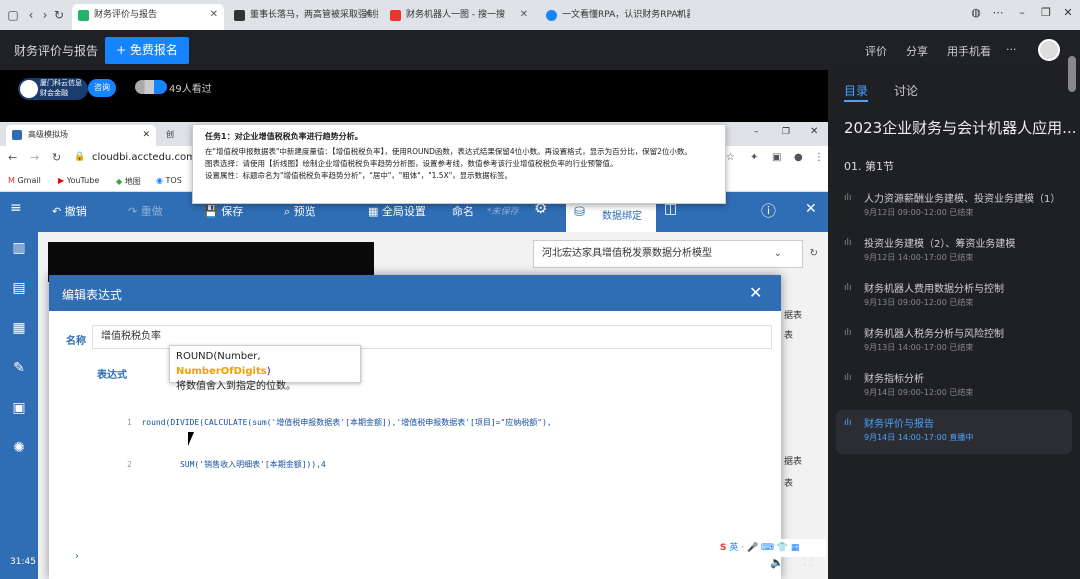  I want to click on menu-icon: ⋮, so click(819, 157).